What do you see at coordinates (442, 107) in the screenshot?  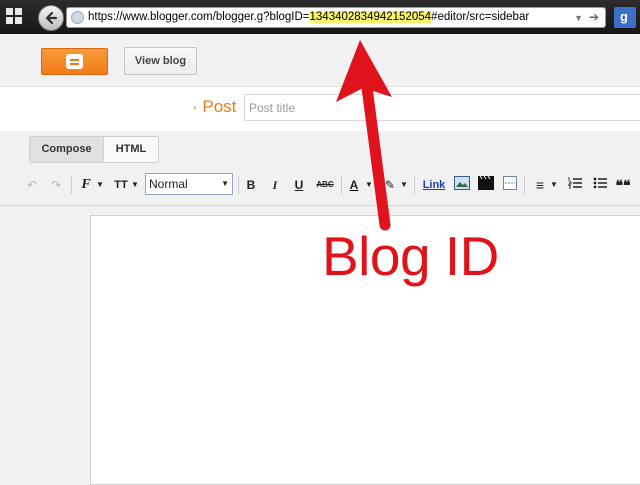 I see `post-title-input` at bounding box center [442, 107].